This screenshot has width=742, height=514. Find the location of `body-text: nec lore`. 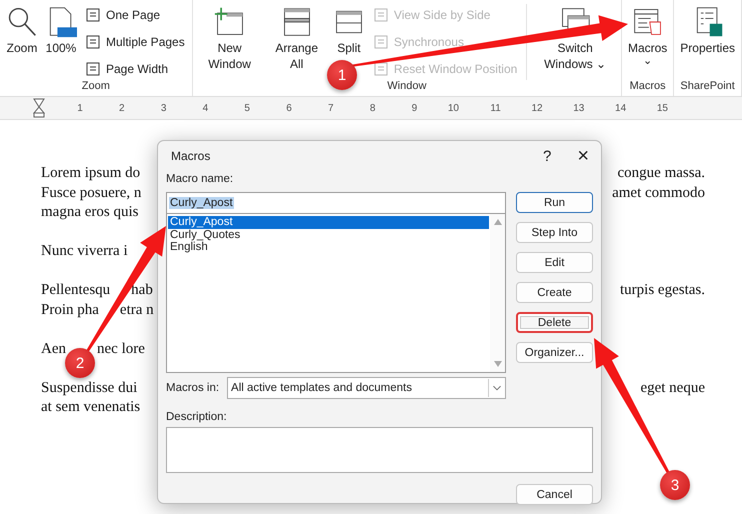

body-text: nec lore is located at coordinates (121, 349).